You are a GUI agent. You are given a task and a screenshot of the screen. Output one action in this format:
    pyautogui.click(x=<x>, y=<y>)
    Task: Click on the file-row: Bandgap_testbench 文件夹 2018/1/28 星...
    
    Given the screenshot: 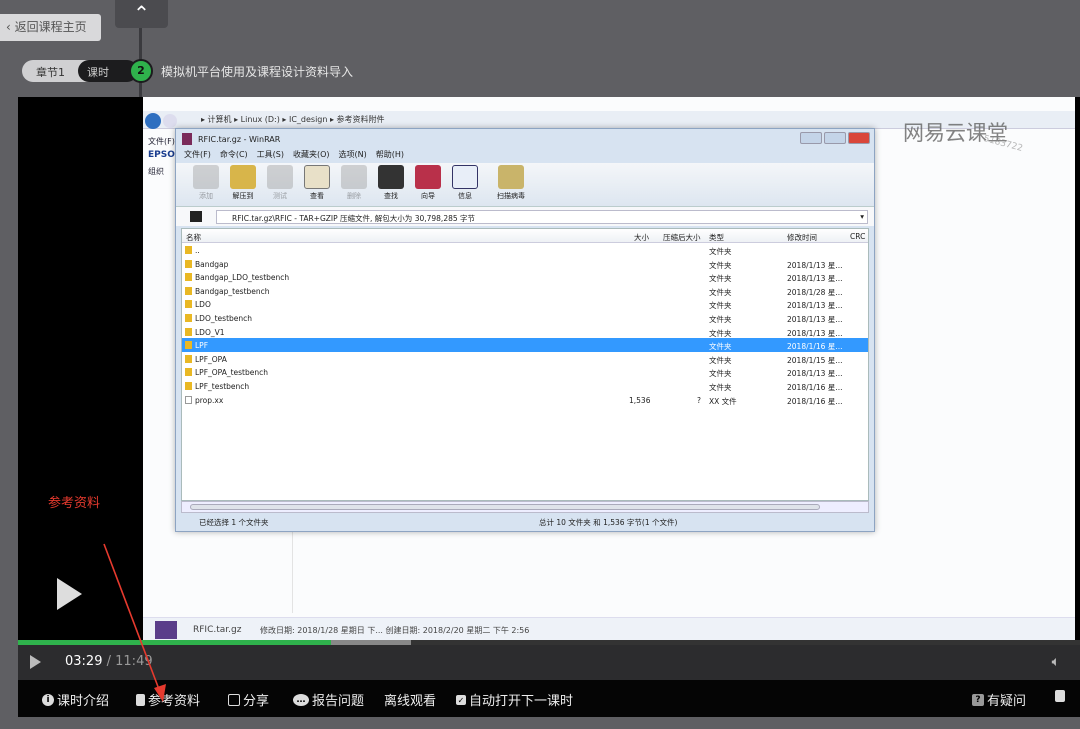 What is the action you would take?
    pyautogui.click(x=525, y=291)
    